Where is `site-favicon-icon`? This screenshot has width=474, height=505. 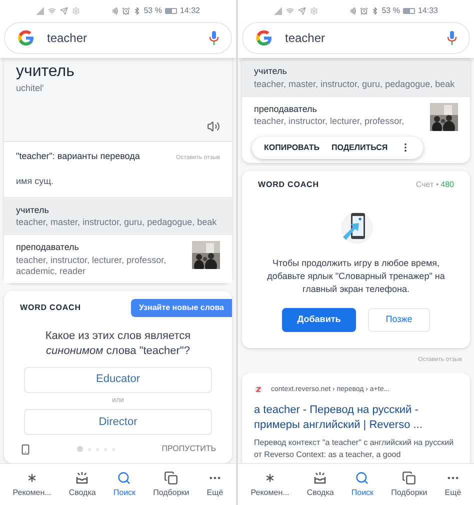 site-favicon-icon is located at coordinates (258, 389).